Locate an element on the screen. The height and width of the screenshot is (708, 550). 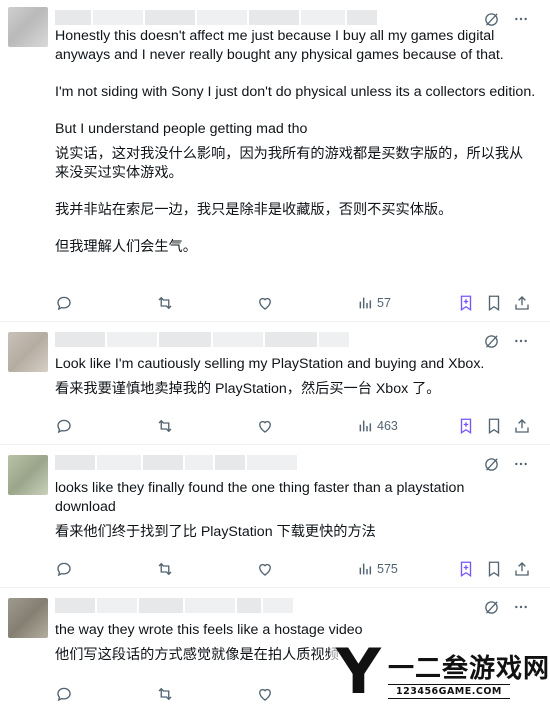
site-watermark: Y 一二叁游戏网 123456GAME.COM is located at coordinates (440, 674).